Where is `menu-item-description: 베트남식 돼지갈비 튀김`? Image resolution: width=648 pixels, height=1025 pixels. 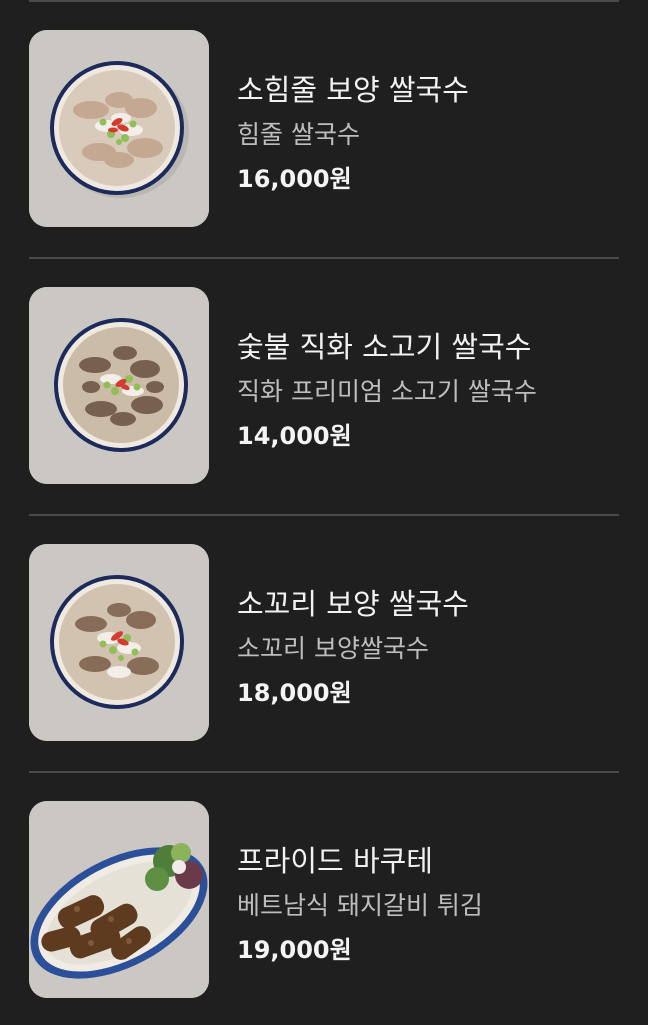
menu-item-description: 베트남식 돼지갈비 튀김 is located at coordinates (360, 905).